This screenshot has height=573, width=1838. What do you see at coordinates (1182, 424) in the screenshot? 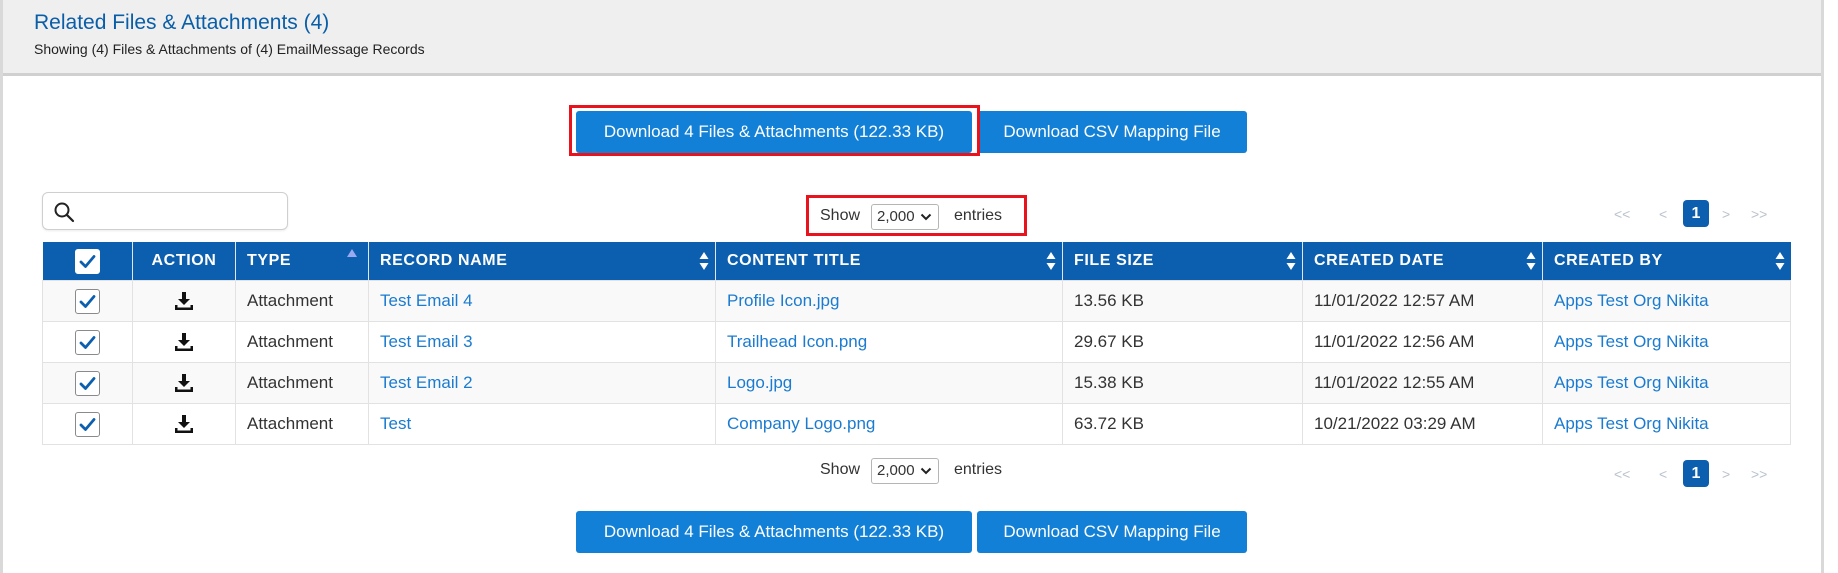
I see `cell-file-size: 63.72 KB` at bounding box center [1182, 424].